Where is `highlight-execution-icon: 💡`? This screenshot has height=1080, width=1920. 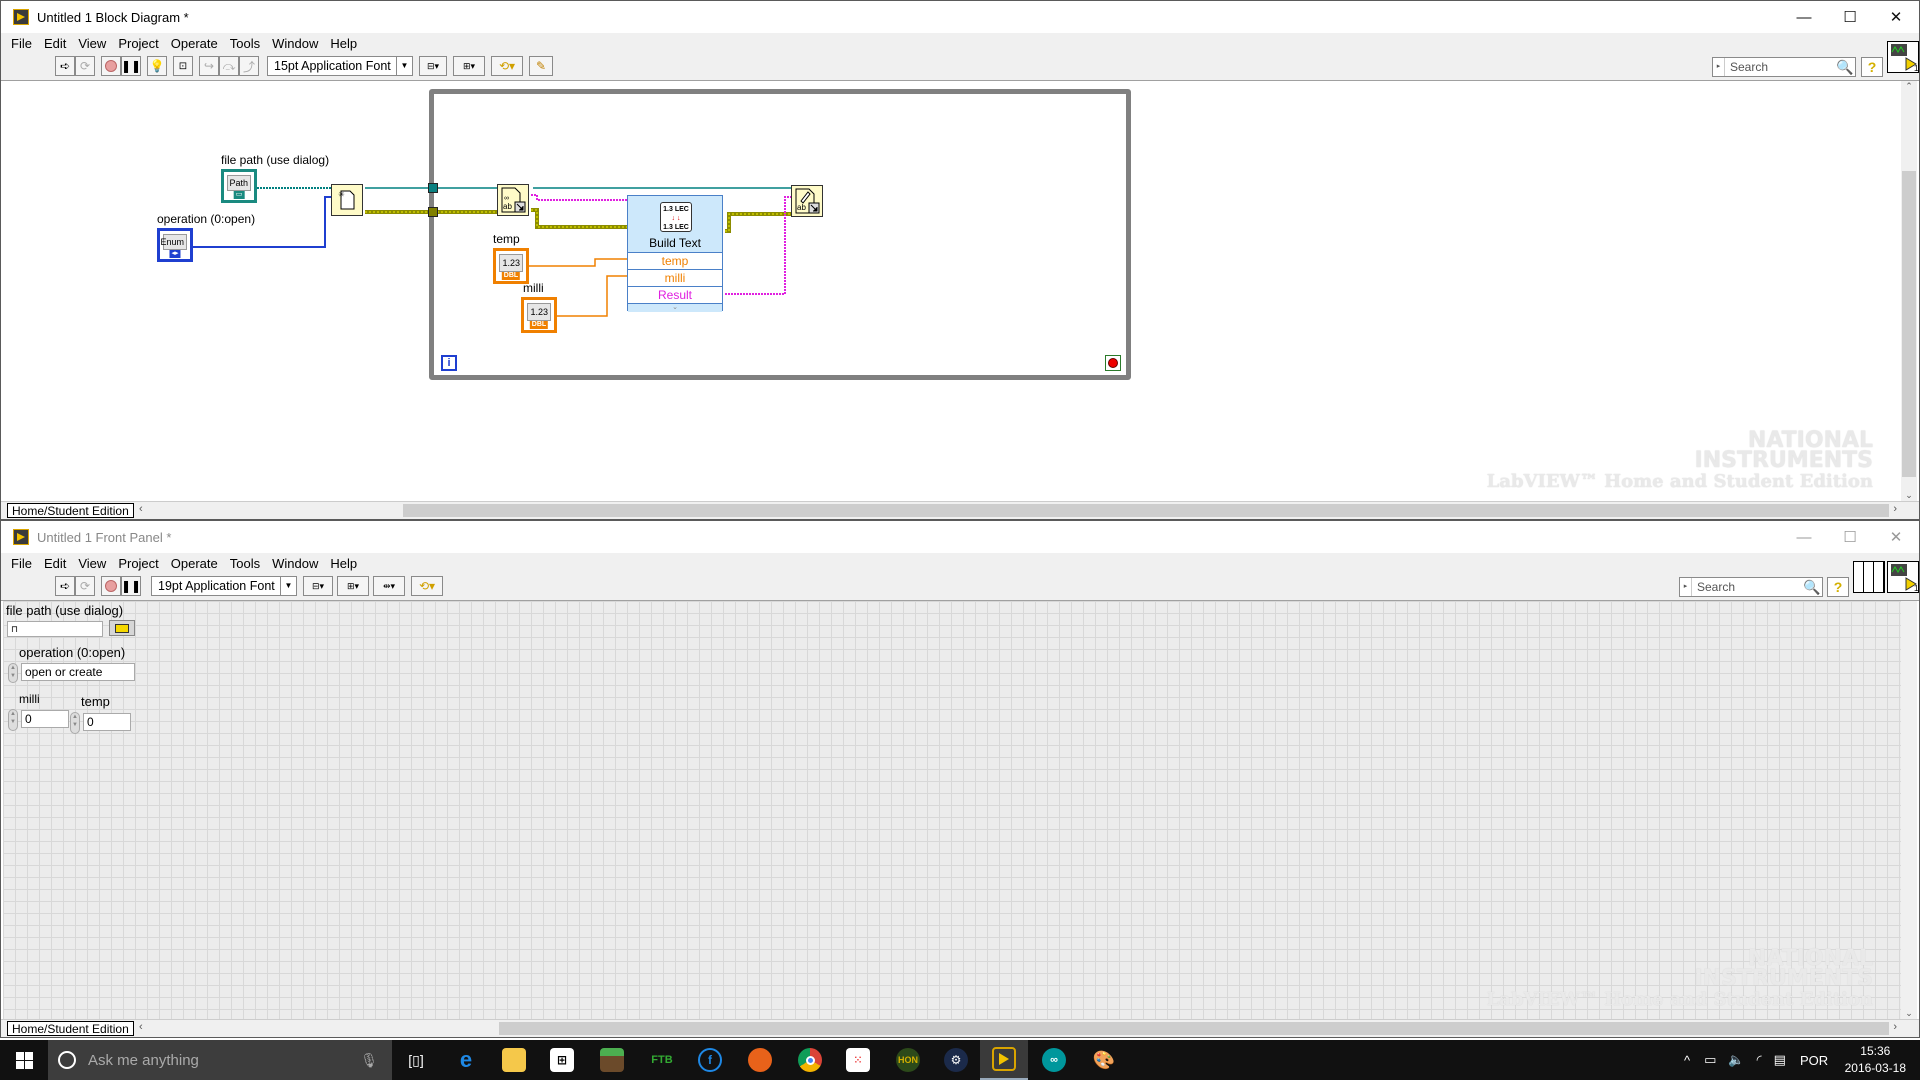
highlight-execution-icon: 💡 is located at coordinates (157, 66).